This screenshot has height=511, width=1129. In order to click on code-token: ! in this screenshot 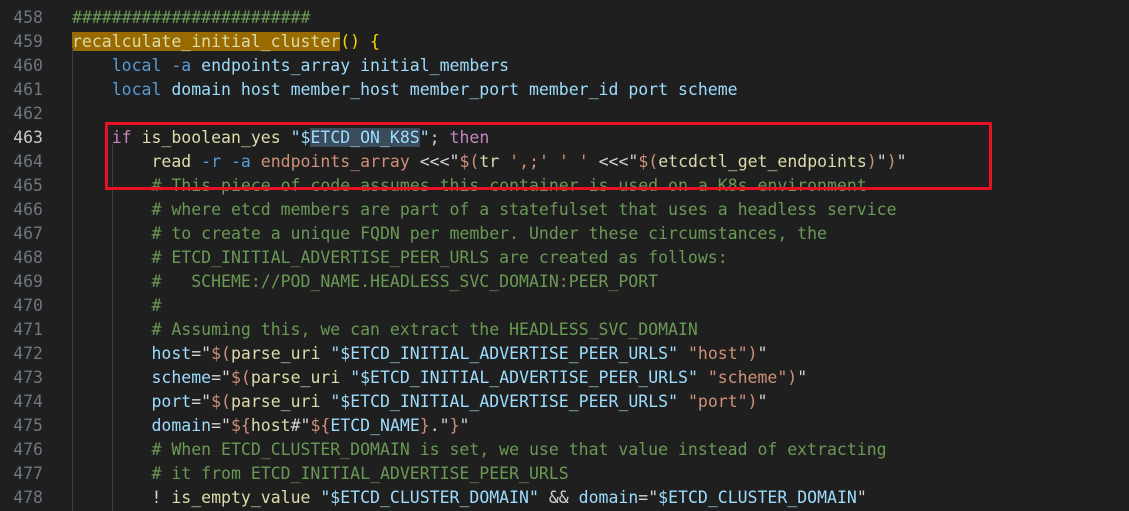, I will do `click(161, 497)`.